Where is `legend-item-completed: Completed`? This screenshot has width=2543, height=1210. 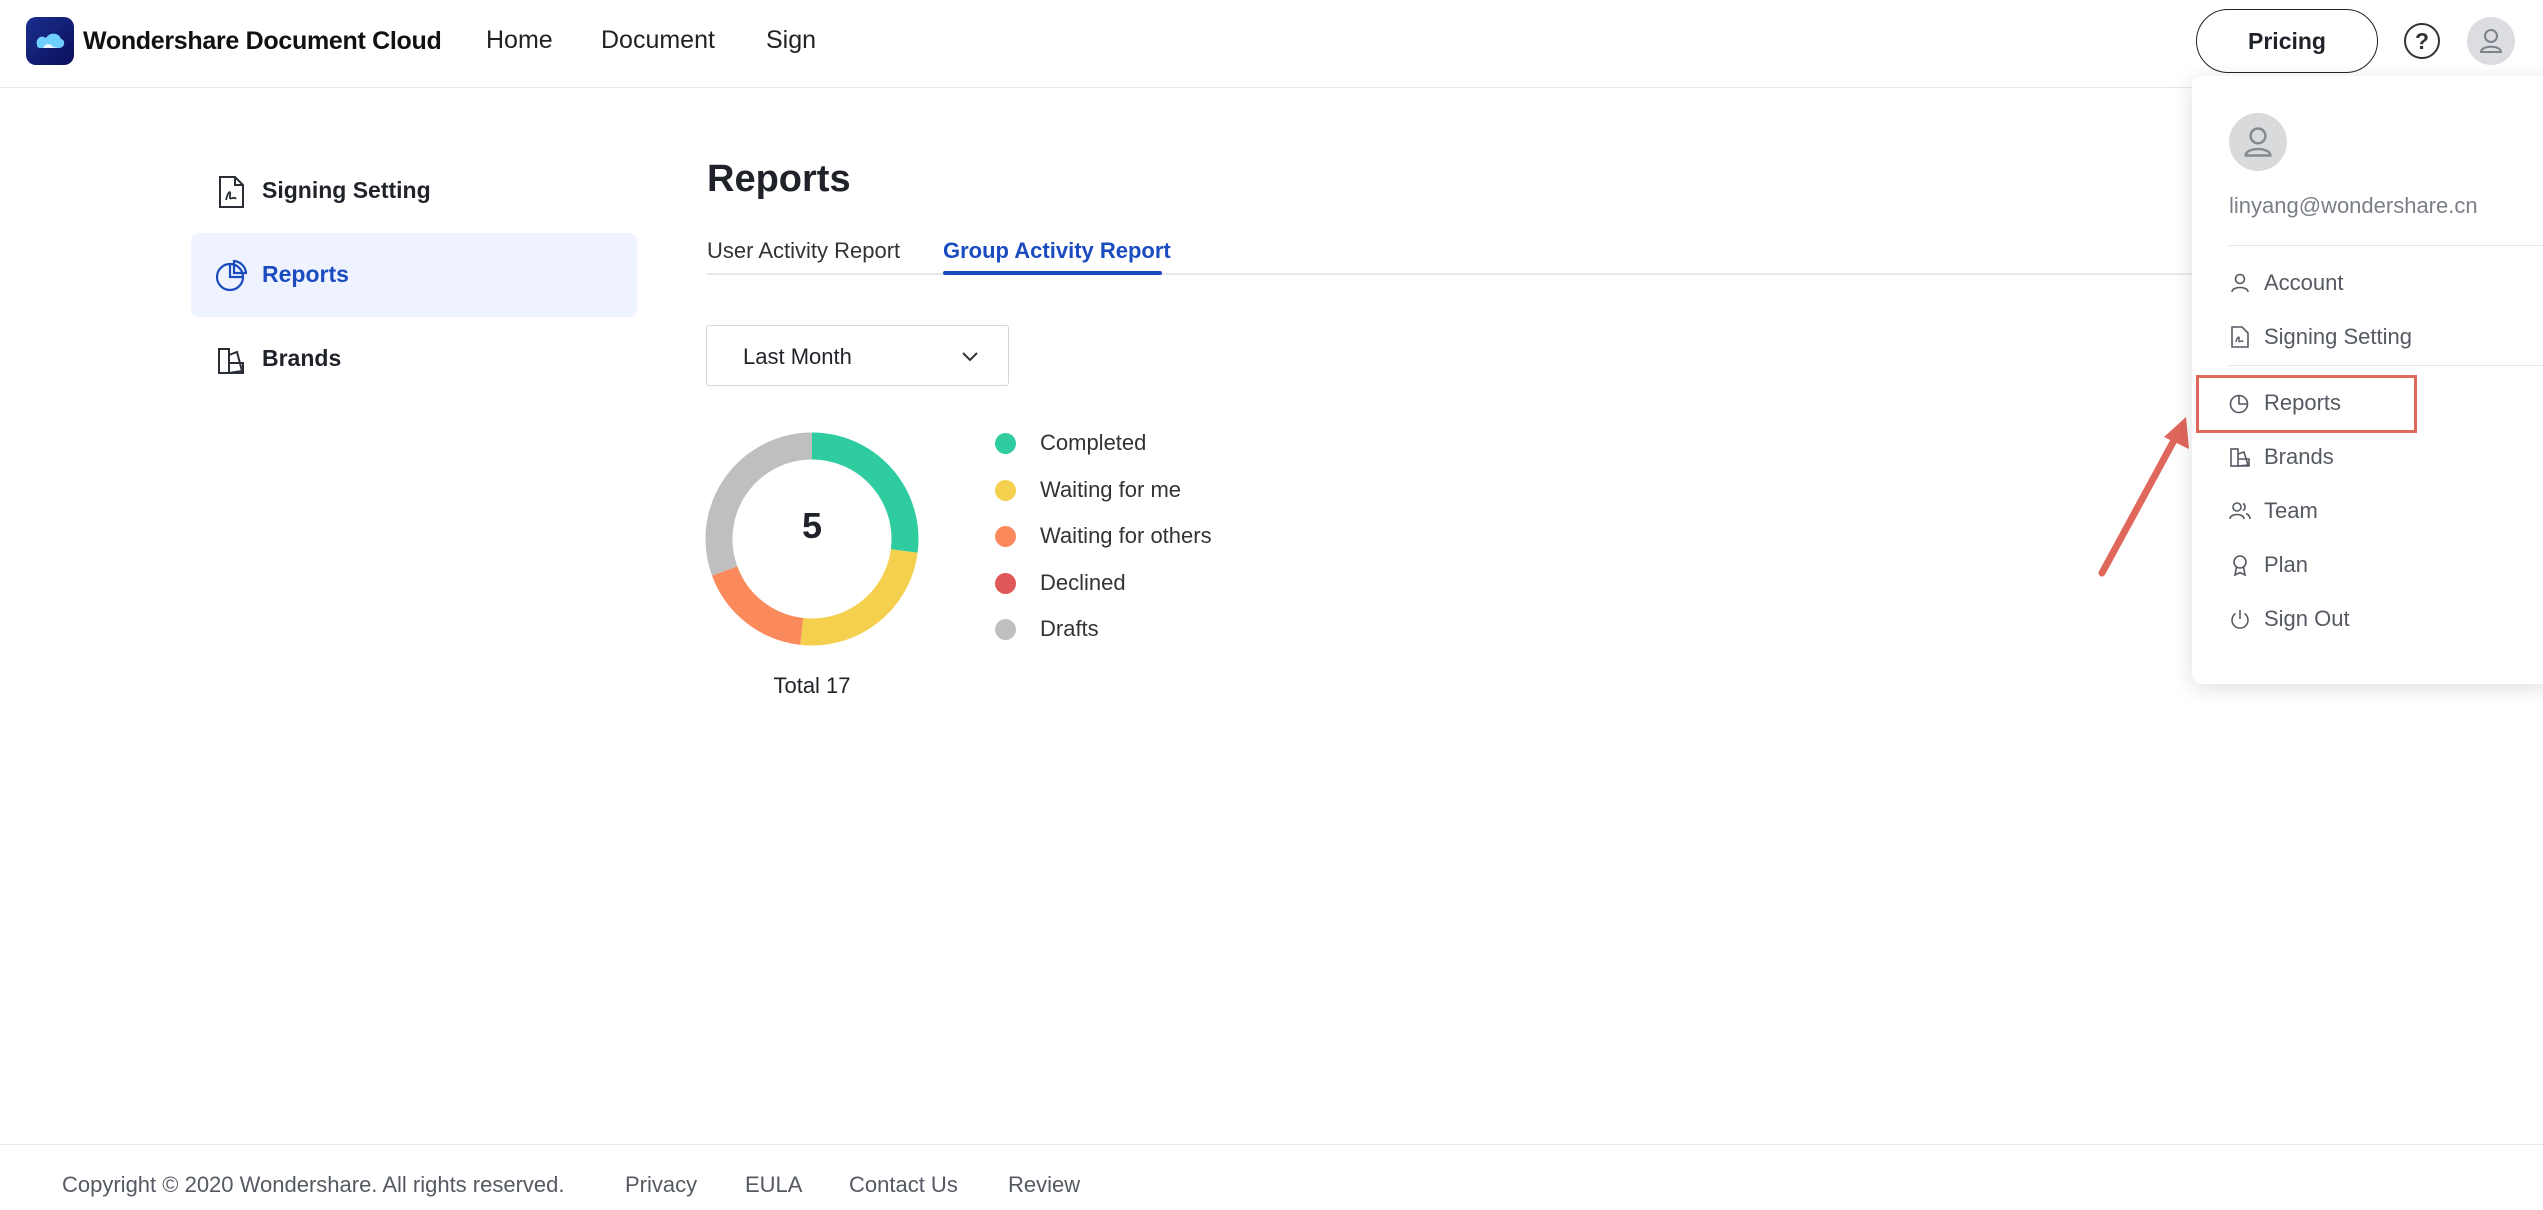 legend-item-completed: Completed is located at coordinates (1070, 443).